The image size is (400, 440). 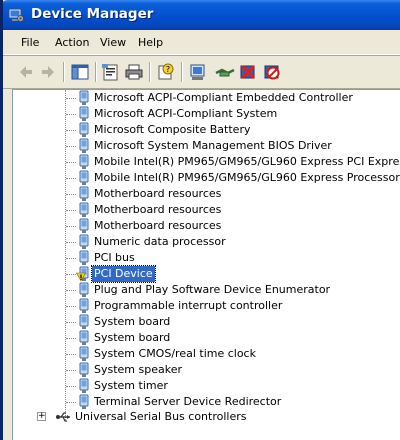 I want to click on tree-device-label: PCI Device, so click(x=123, y=274).